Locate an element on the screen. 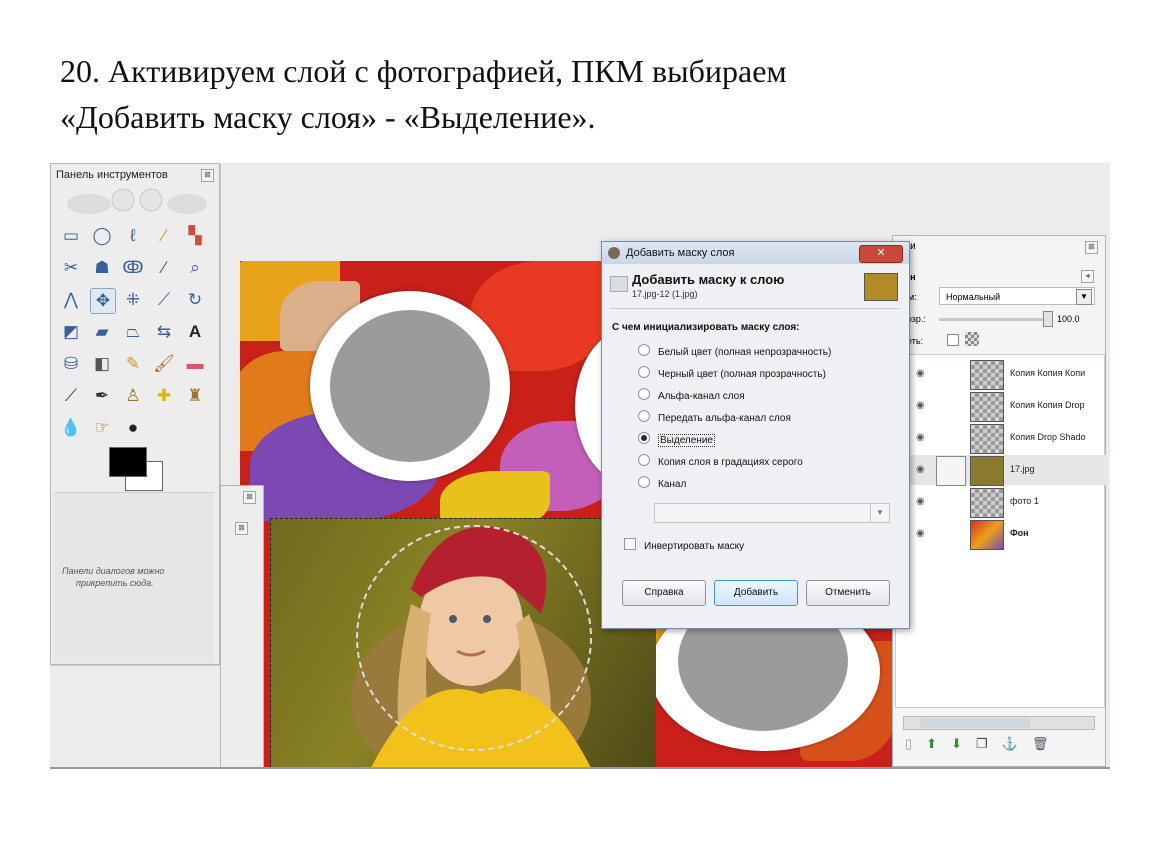 This screenshot has width=1150, height=864. caption-line-2: «Добавить маску слоя» - «Выделение». is located at coordinates (328, 117).